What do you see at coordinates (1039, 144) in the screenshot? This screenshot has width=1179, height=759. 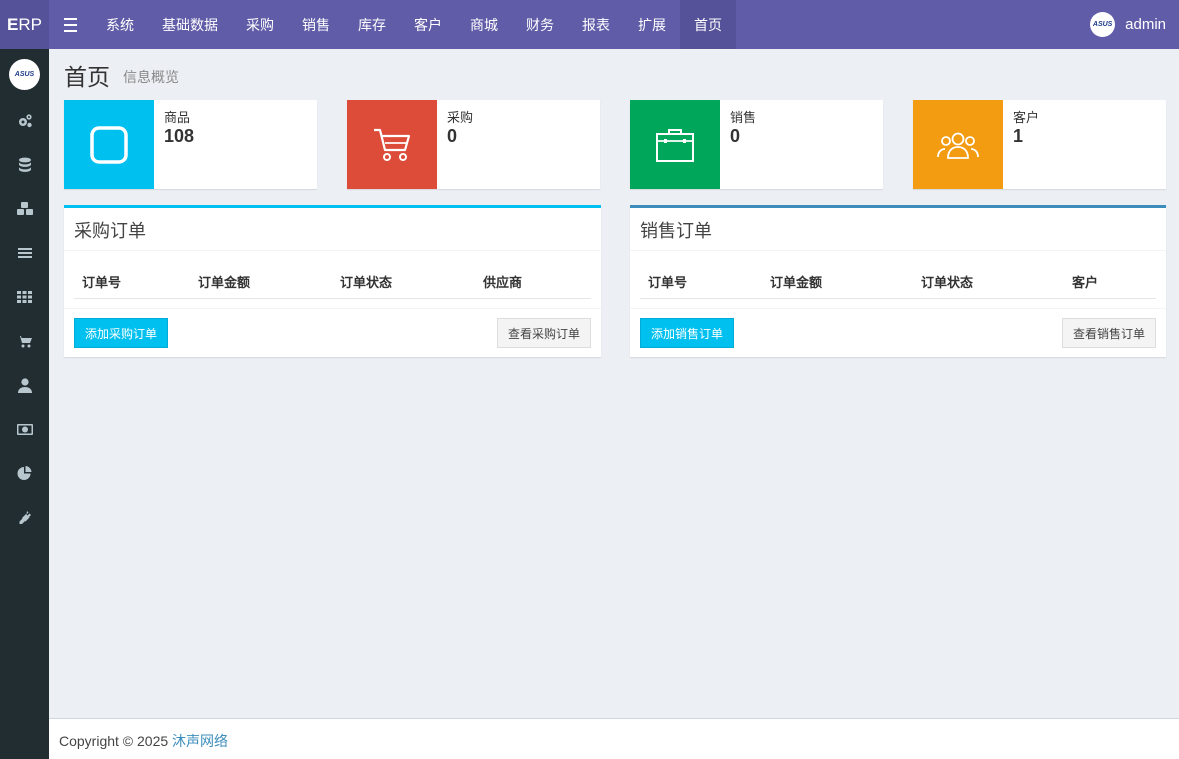 I see `stat-box-customers: 客户 1` at bounding box center [1039, 144].